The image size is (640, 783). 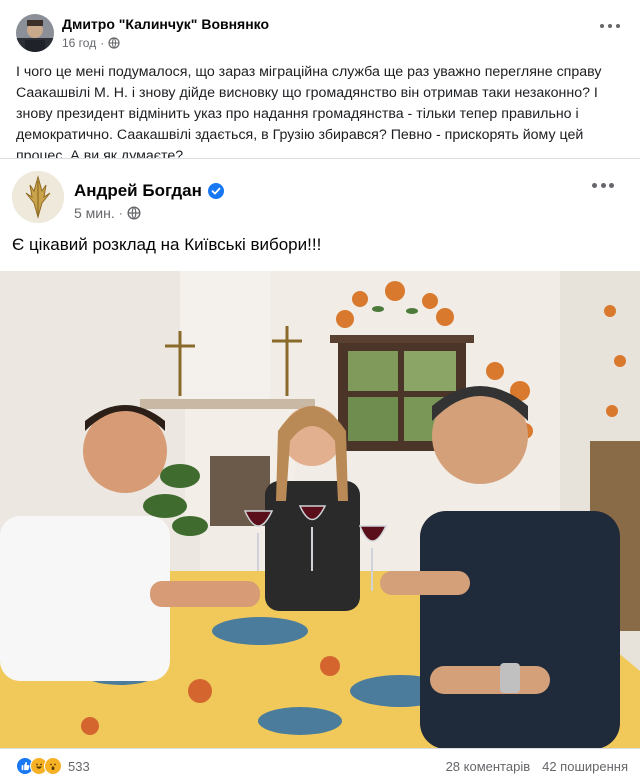 I want to click on reactions-summary: 533, so click(x=53, y=766).